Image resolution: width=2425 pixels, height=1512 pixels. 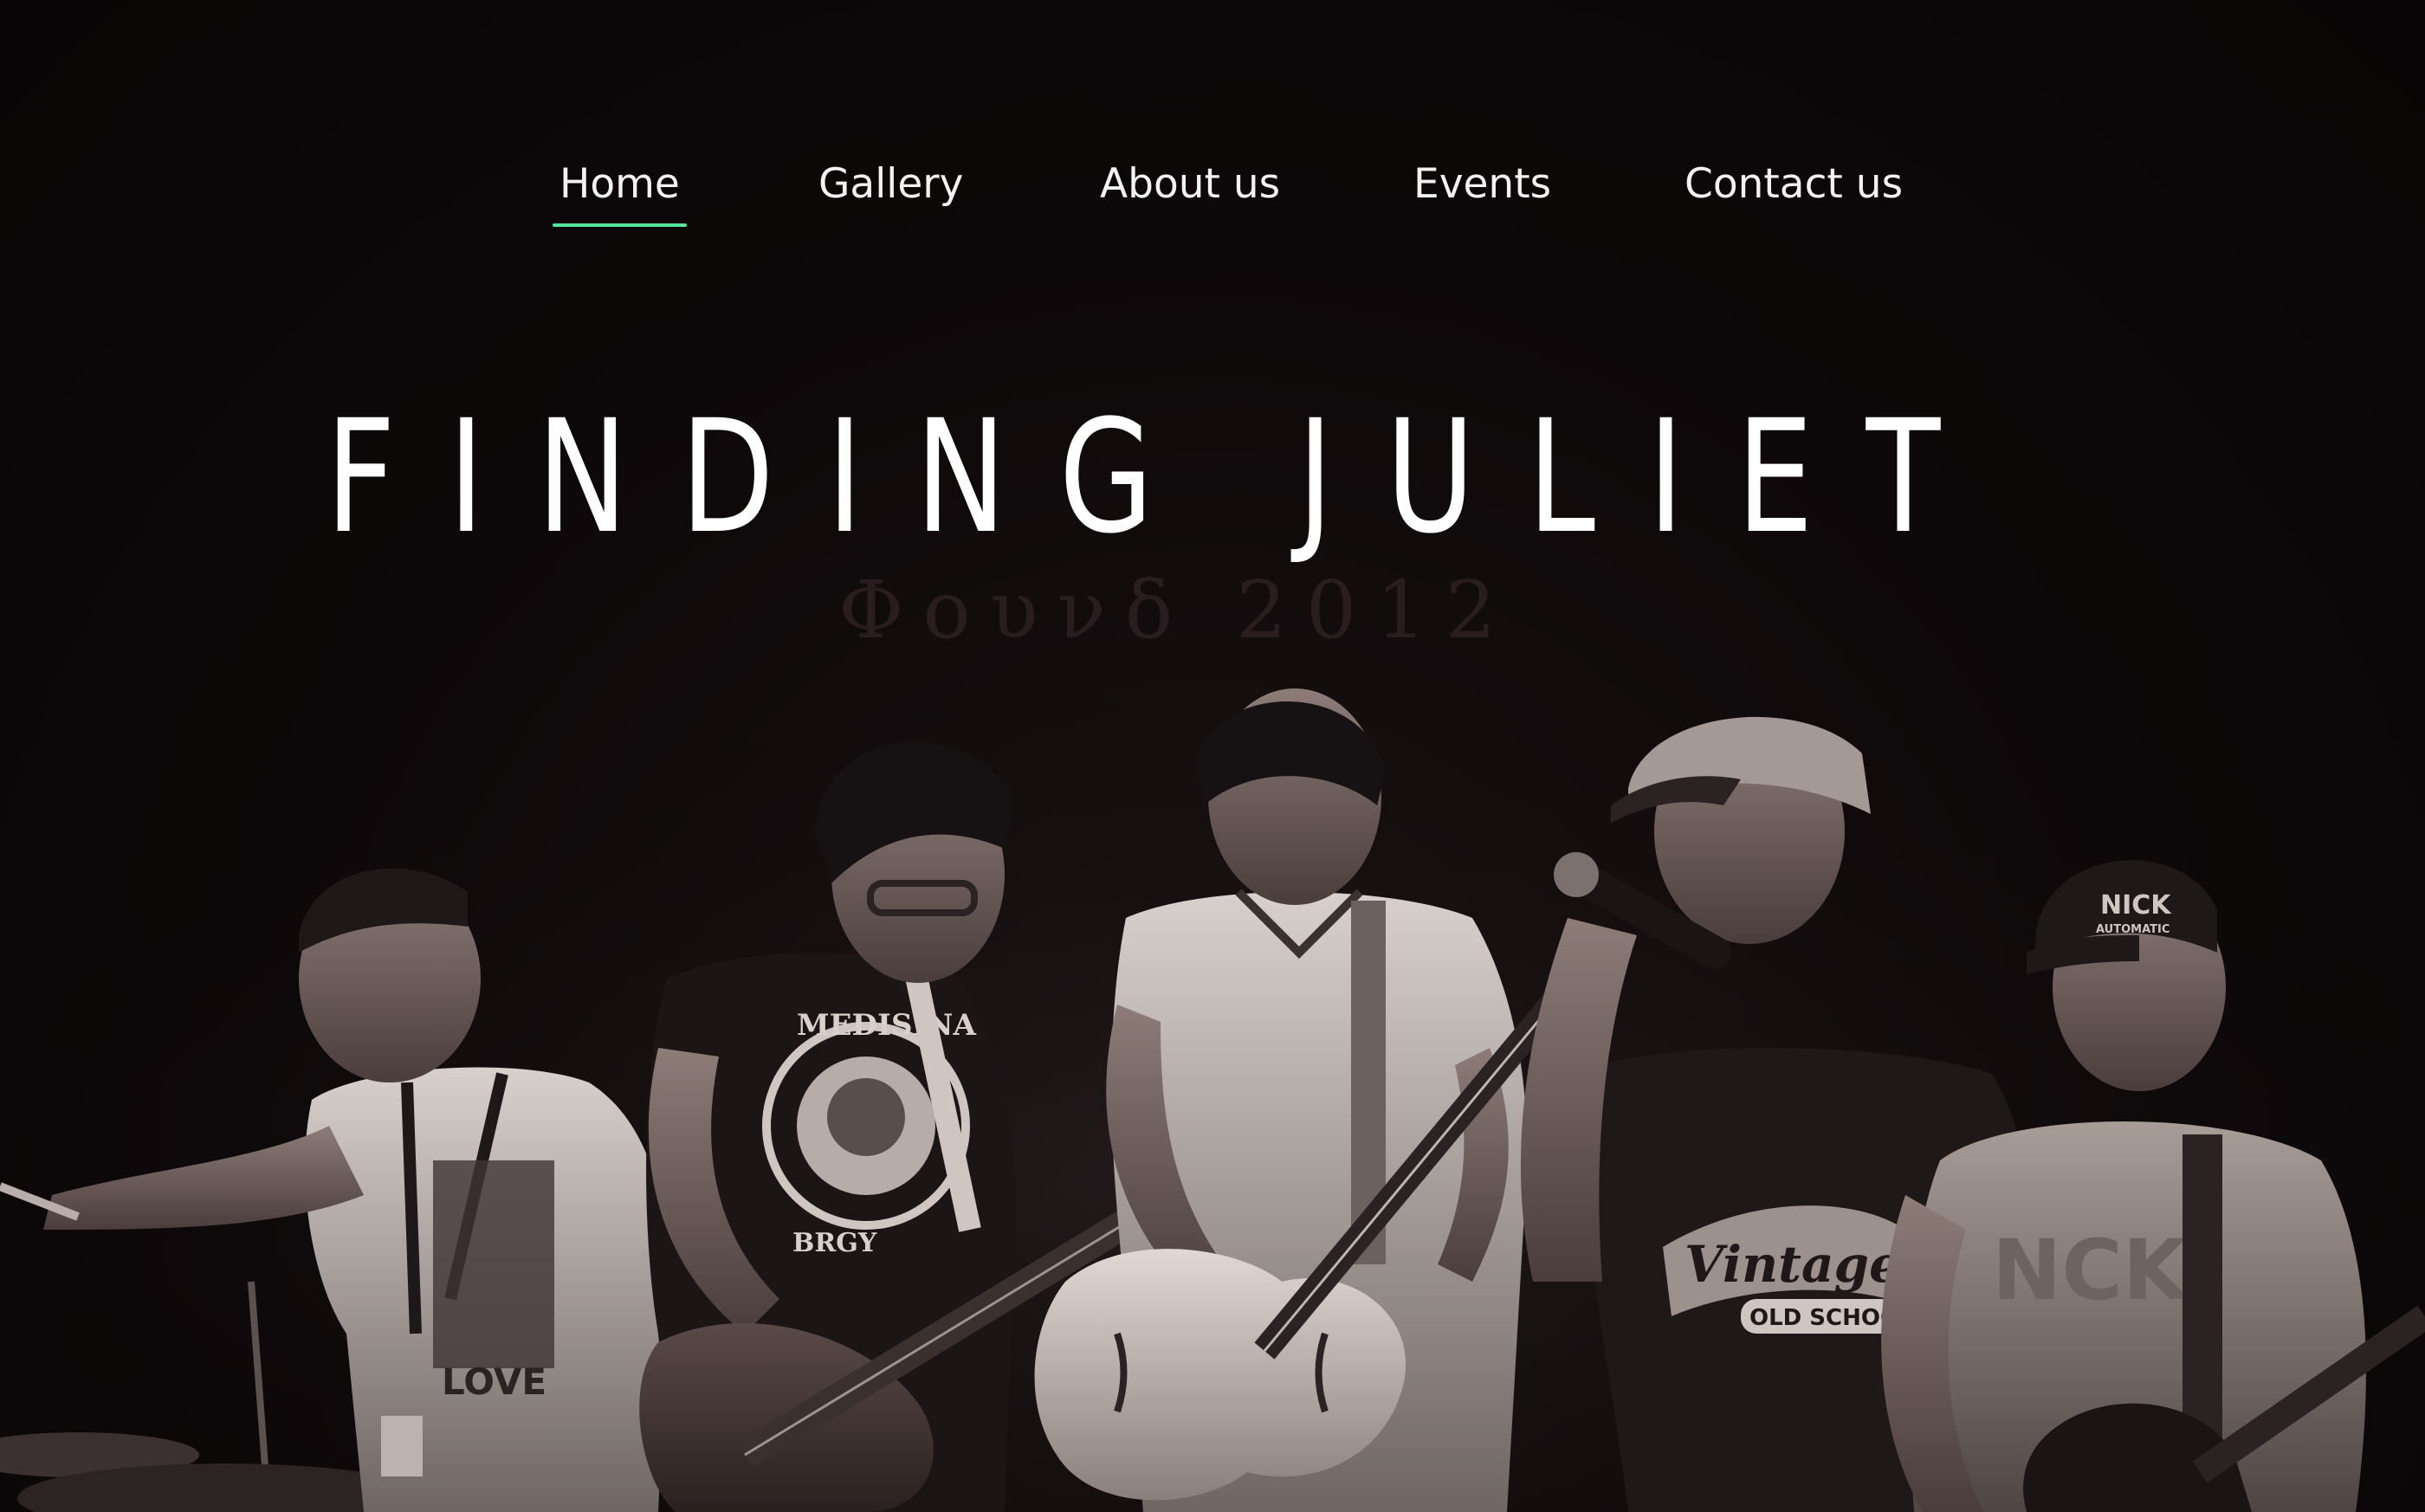 What do you see at coordinates (1793, 1264) in the screenshot?
I see `shirt-text-vintage: Vintage` at bounding box center [1793, 1264].